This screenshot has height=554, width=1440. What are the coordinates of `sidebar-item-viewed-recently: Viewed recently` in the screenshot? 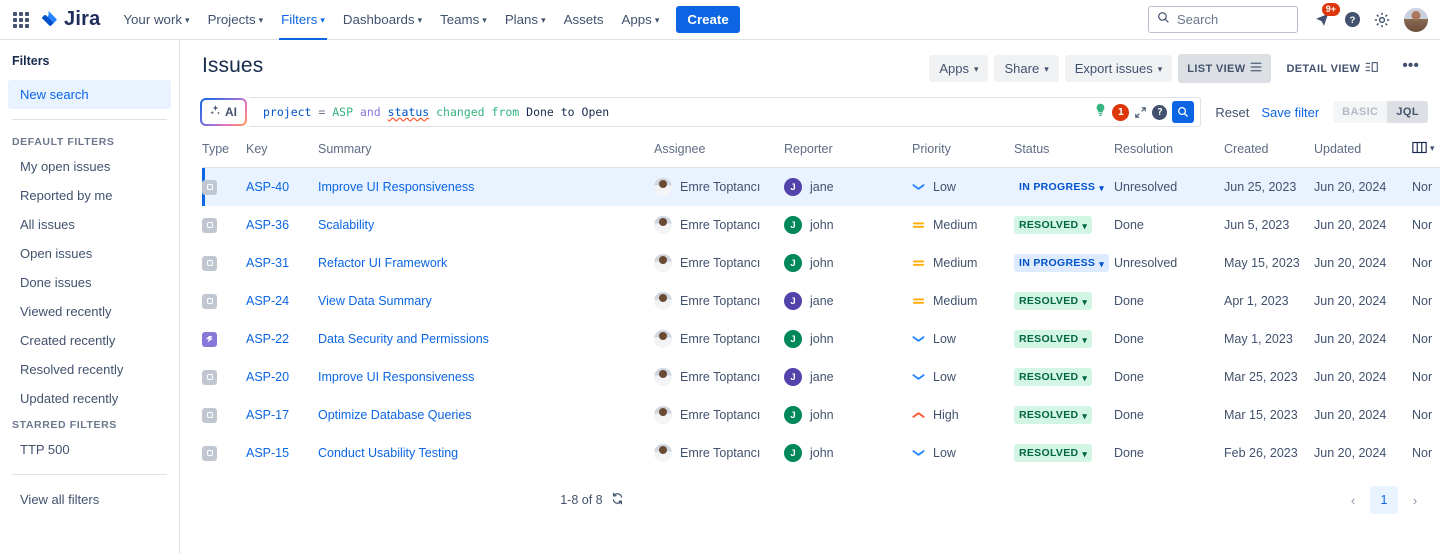 It's located at (89, 311).